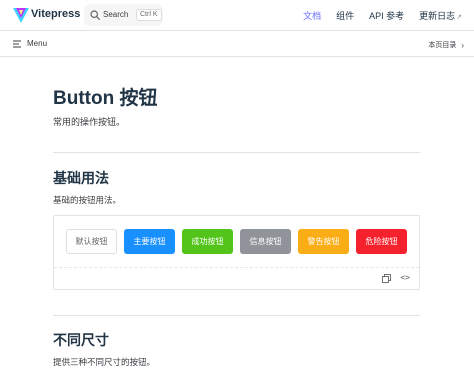  What do you see at coordinates (87, 200) in the screenshot?
I see `section-description-basic: 基础的按钮用法。` at bounding box center [87, 200].